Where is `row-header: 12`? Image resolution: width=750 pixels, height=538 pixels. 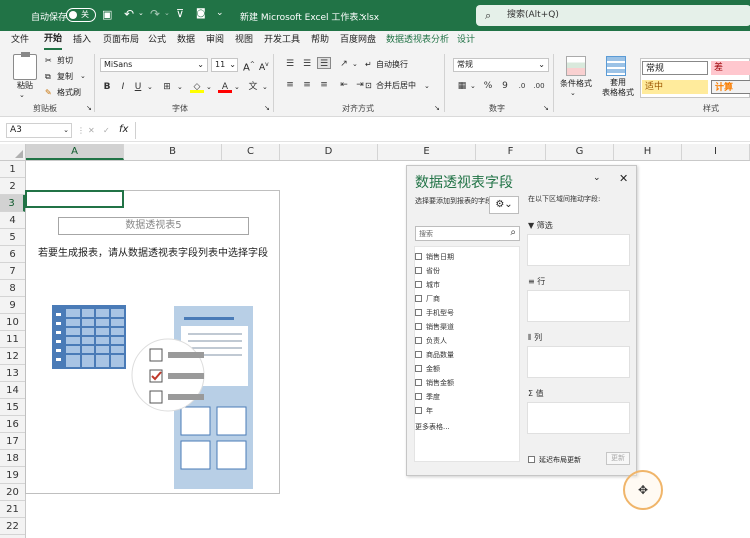
row-header: 12 is located at coordinates (12, 356).